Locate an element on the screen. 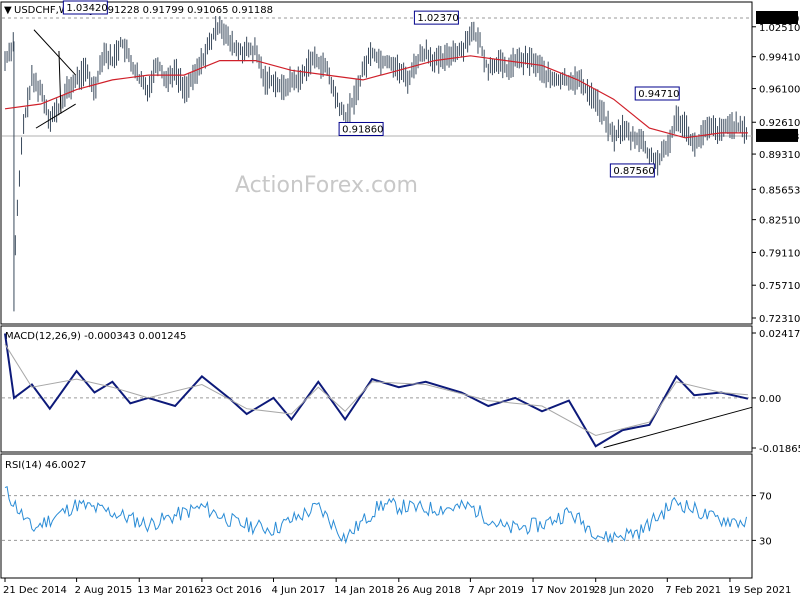 This screenshot has width=800, height=600. price-label: 1.02370 is located at coordinates (437, 18).